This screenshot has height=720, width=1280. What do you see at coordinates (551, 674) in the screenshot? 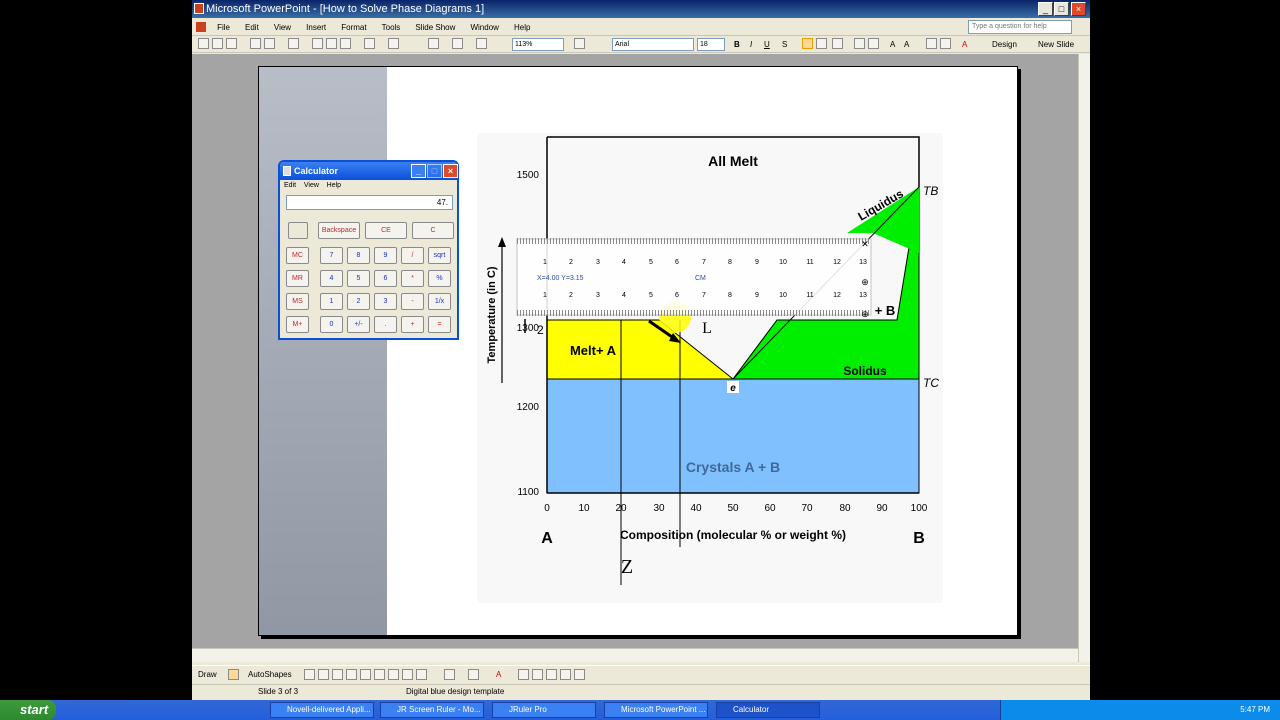
I see `arrow-style-icon` at bounding box center [551, 674].